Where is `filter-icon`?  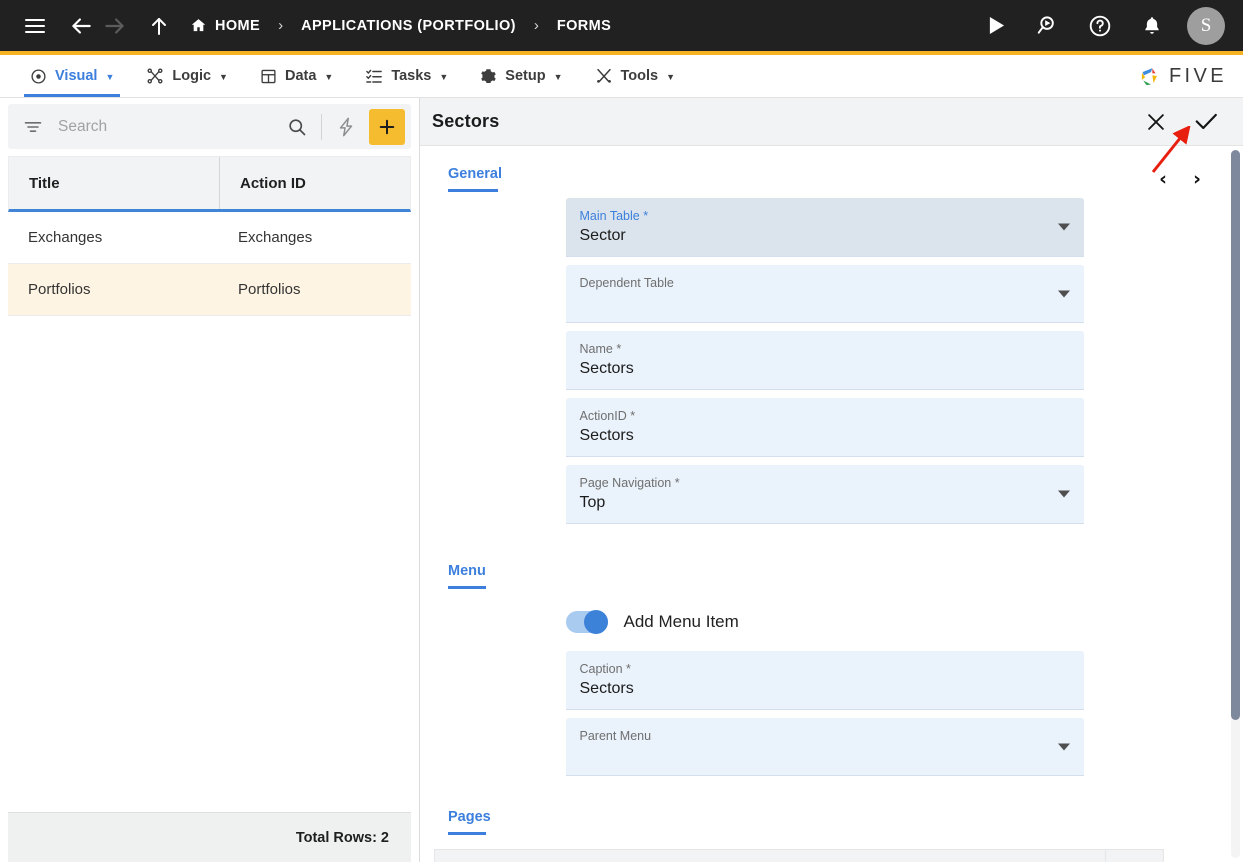 filter-icon is located at coordinates (33, 127).